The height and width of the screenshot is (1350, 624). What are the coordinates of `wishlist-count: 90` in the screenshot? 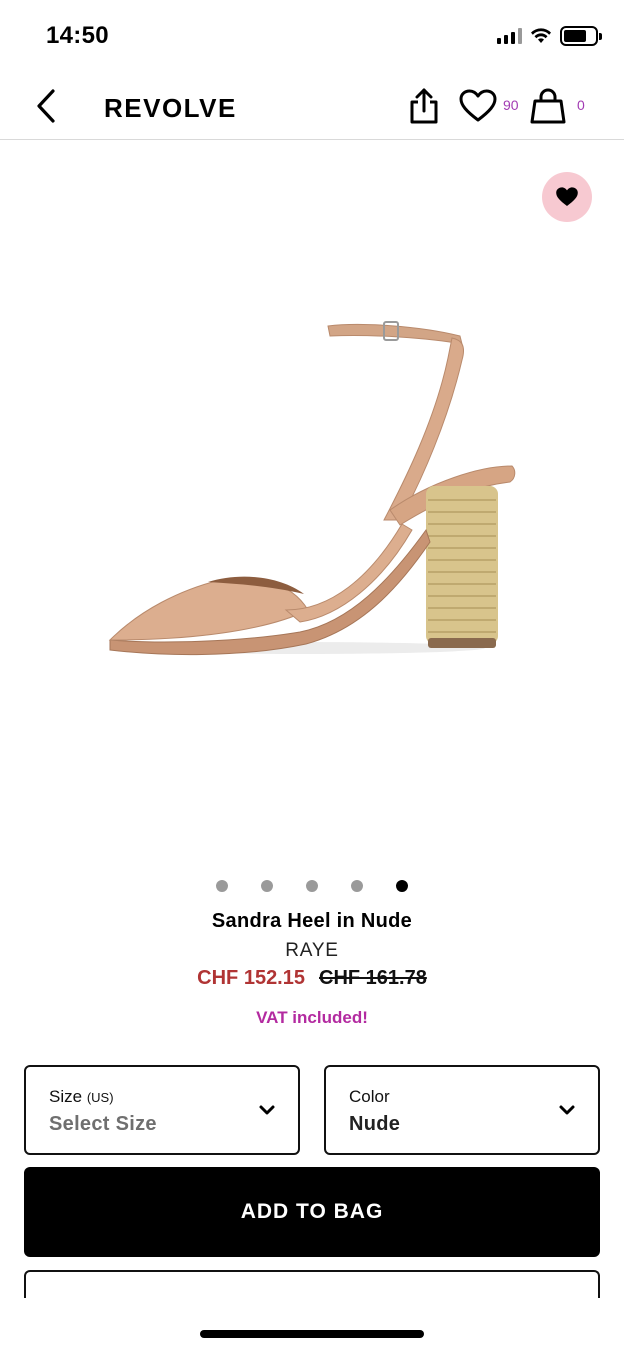 It's located at (511, 105).